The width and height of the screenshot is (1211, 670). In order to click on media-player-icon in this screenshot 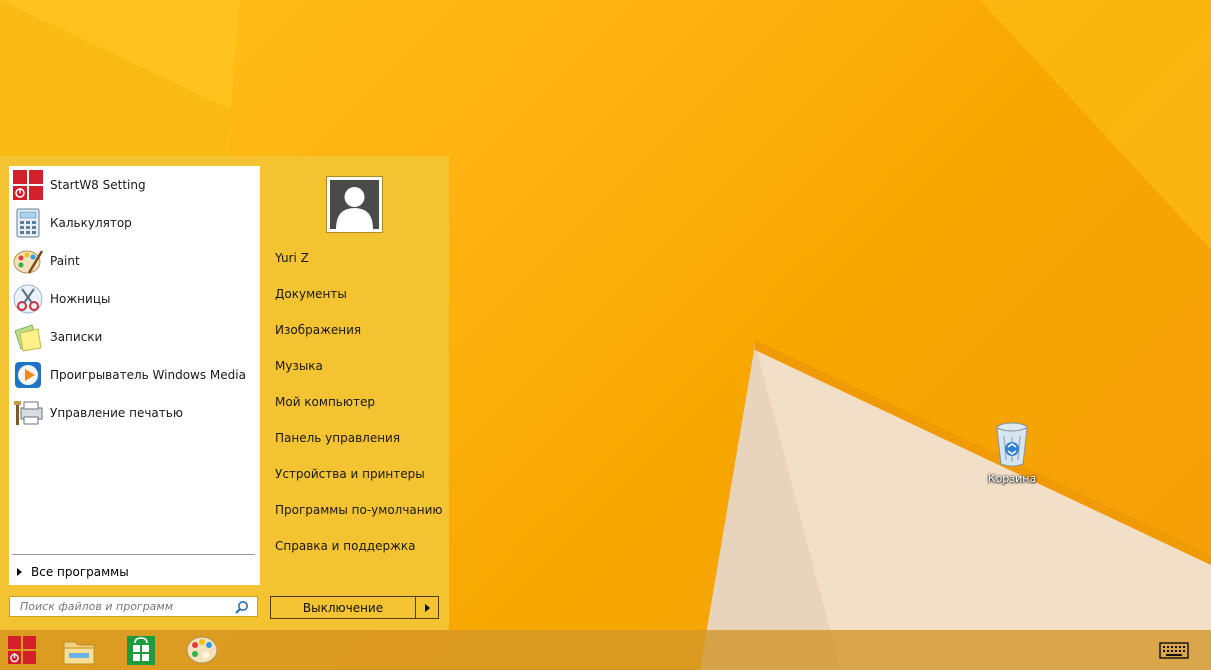, I will do `click(28, 375)`.